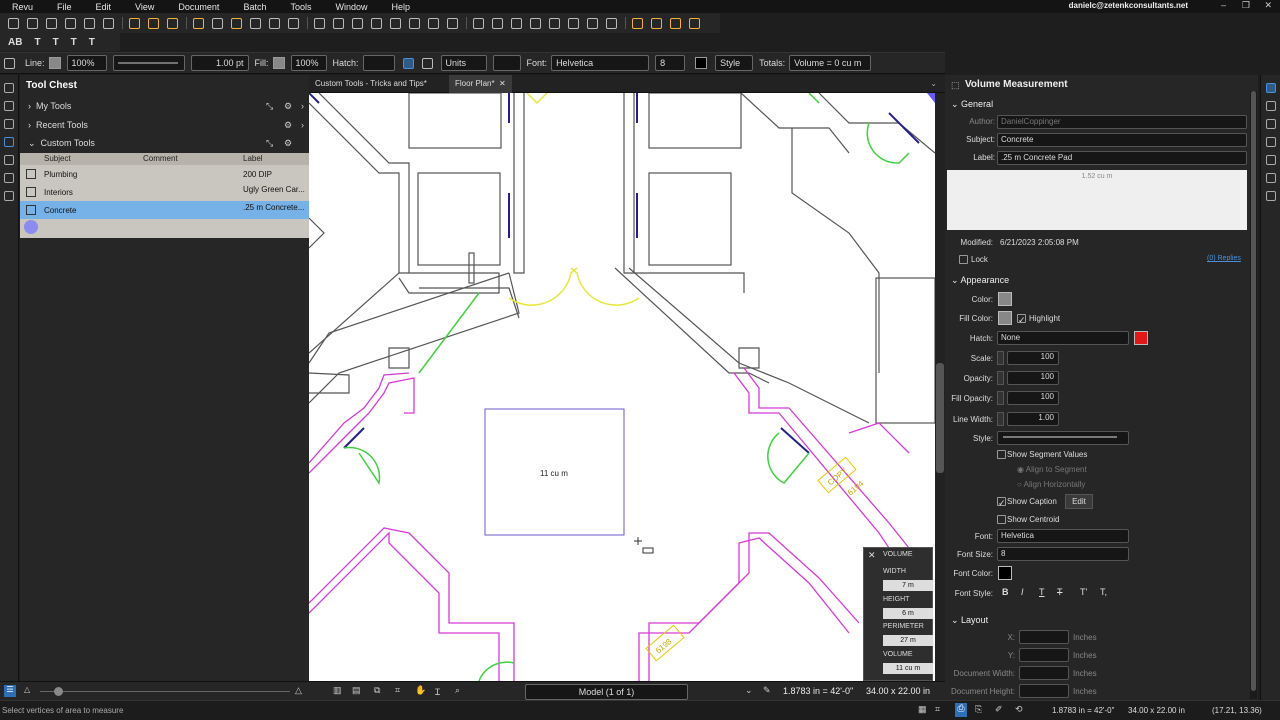 The width and height of the screenshot is (1280, 720). What do you see at coordinates (9, 178) in the screenshot?
I see `signatures-icon` at bounding box center [9, 178].